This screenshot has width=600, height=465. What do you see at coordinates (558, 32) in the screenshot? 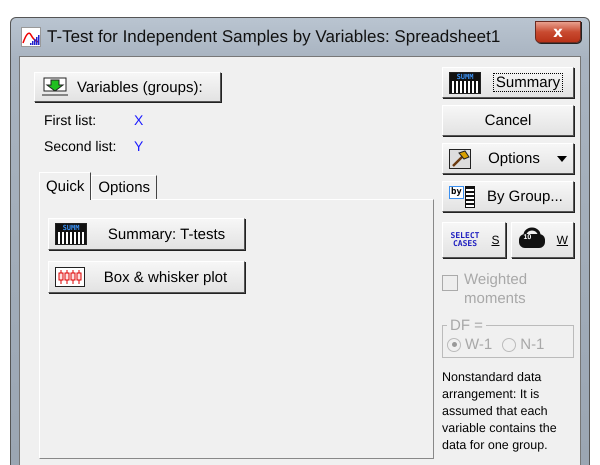
I see `close-button: x` at bounding box center [558, 32].